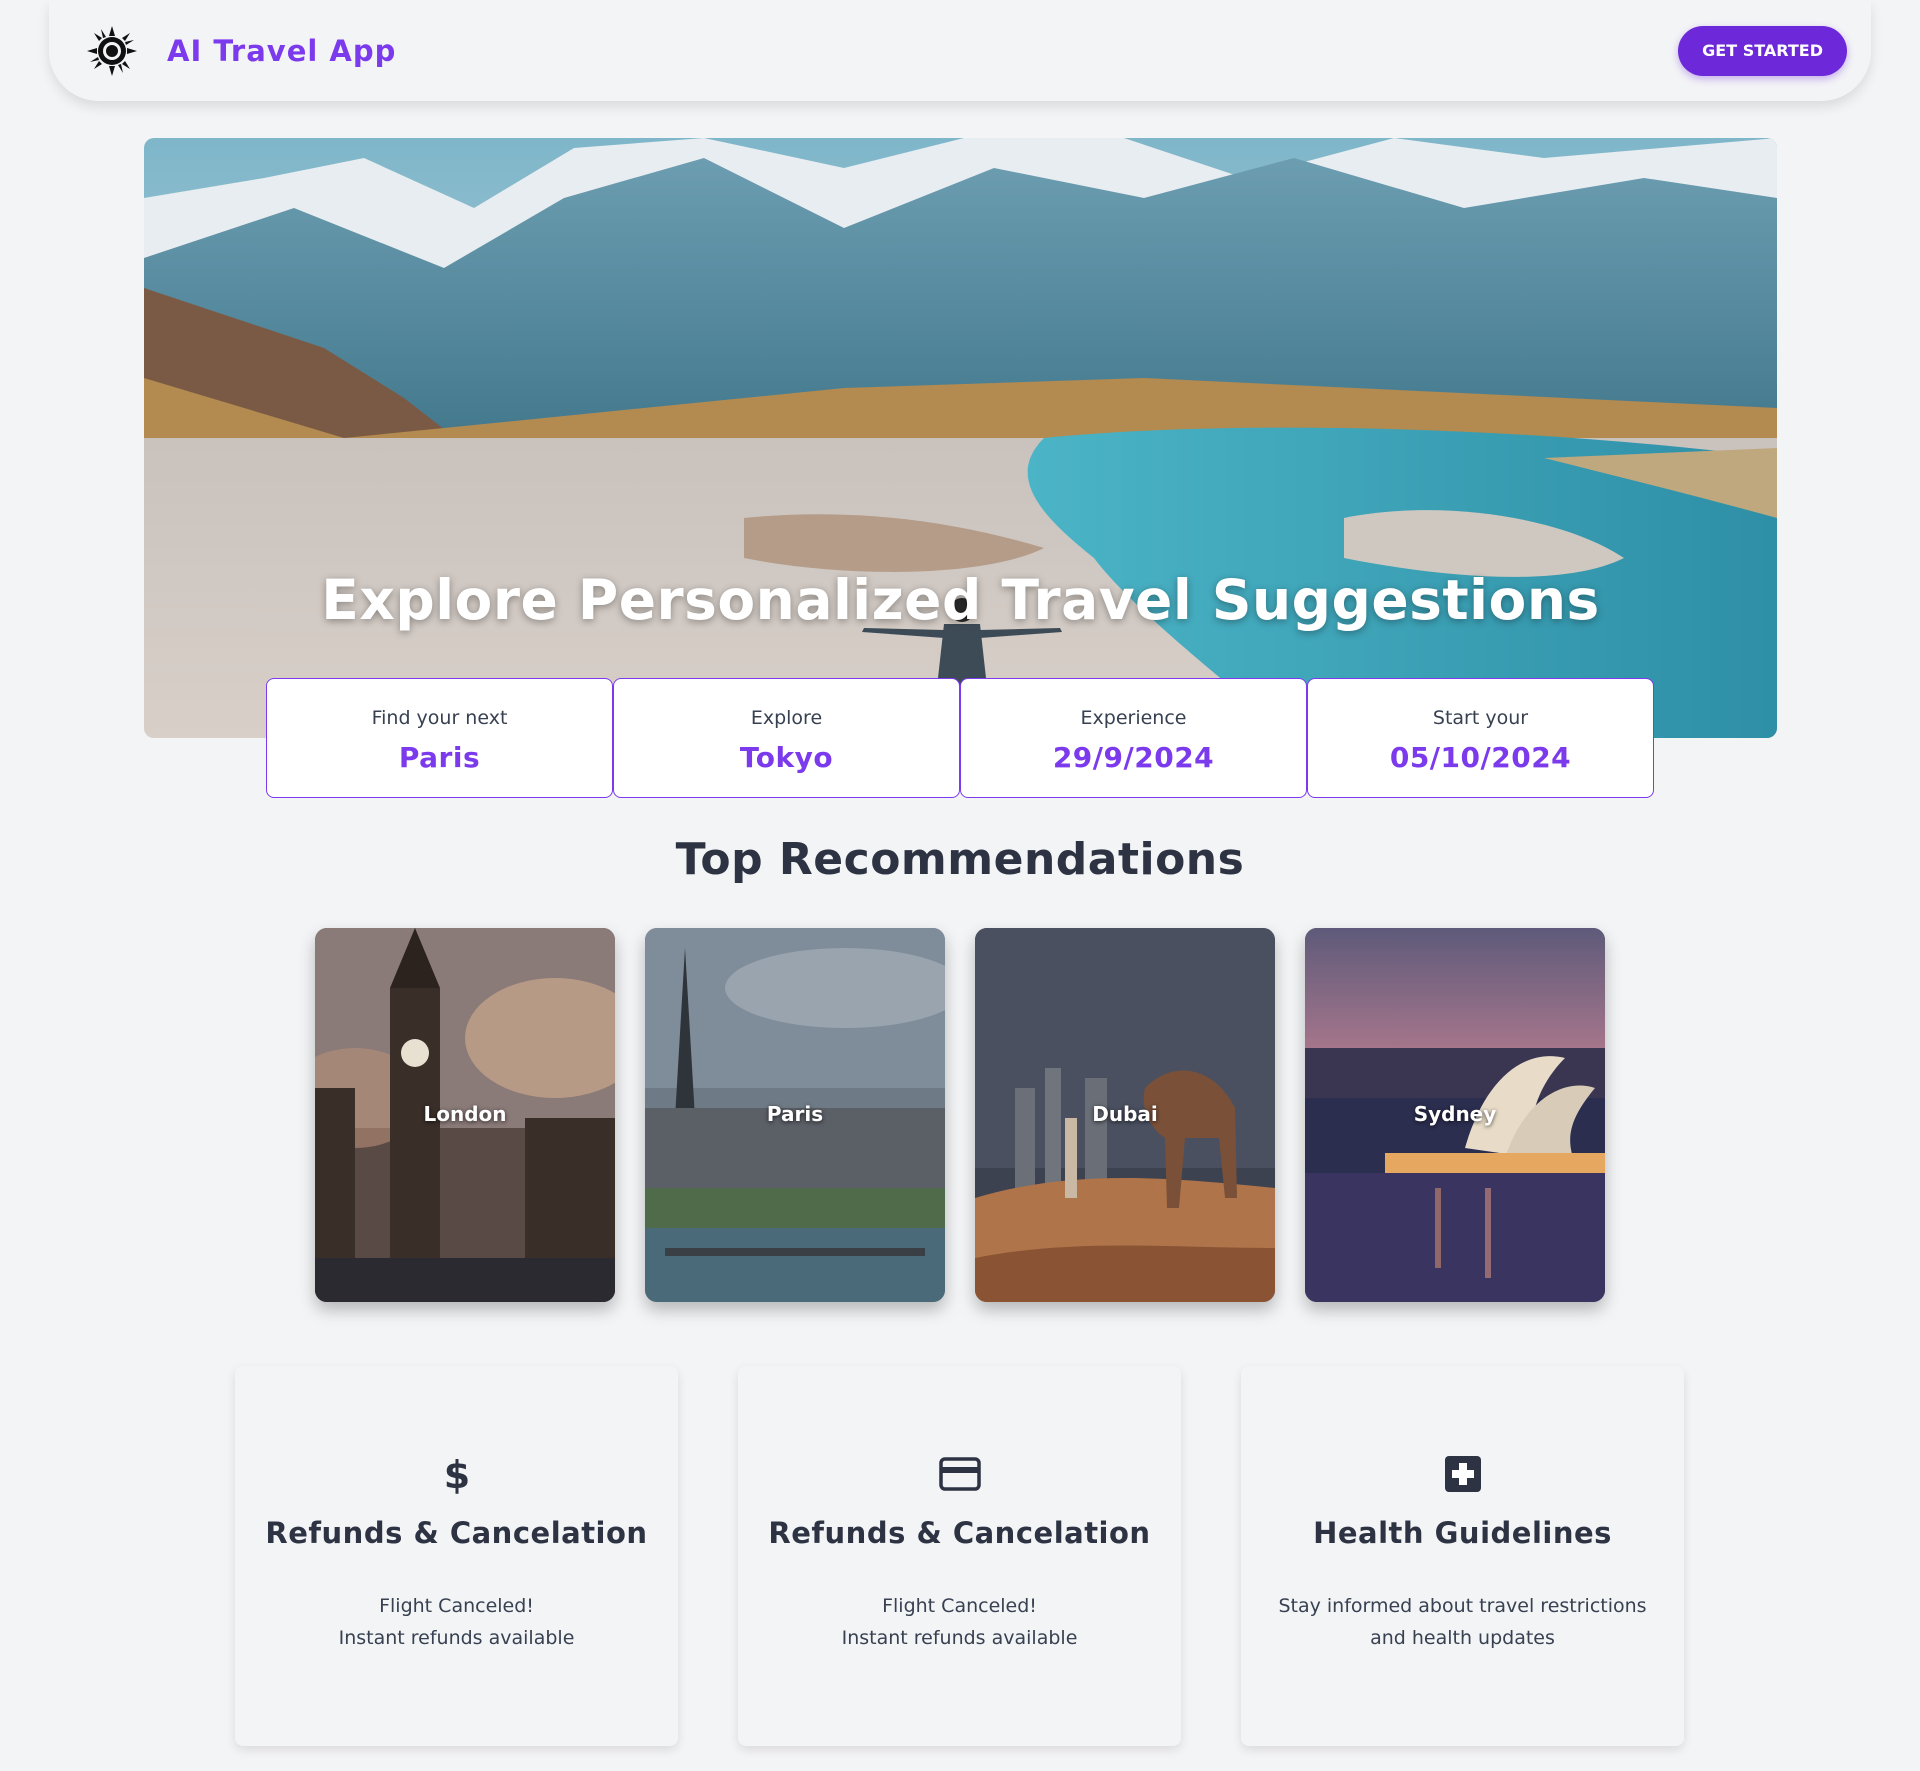 The image size is (1920, 1771). What do you see at coordinates (1480, 757) in the screenshot?
I see `info-value: 05/10/2024` at bounding box center [1480, 757].